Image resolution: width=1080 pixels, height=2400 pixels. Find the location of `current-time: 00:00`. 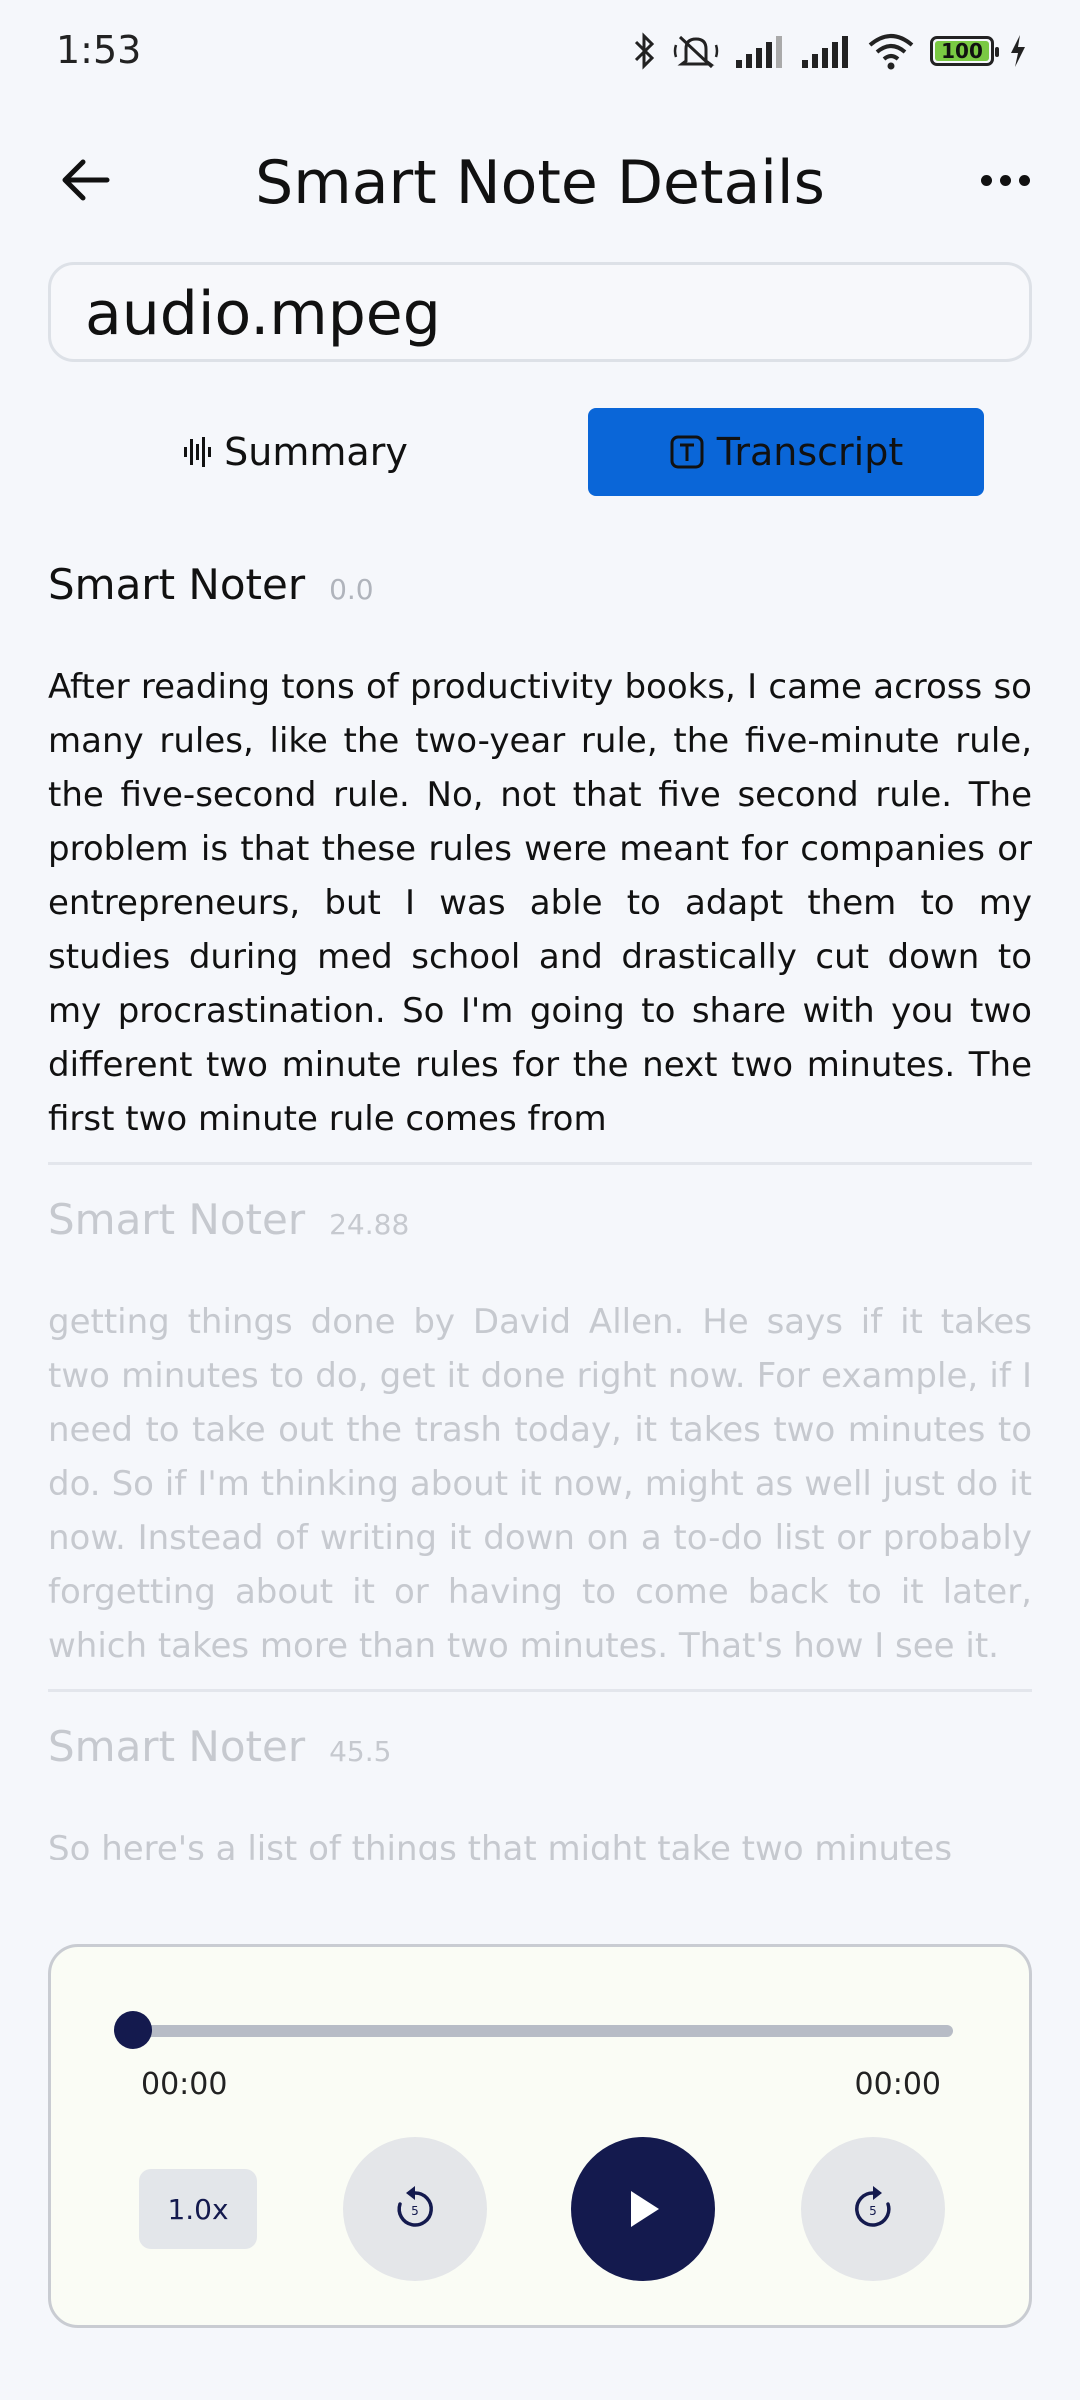

current-time: 00:00 is located at coordinates (184, 2084).